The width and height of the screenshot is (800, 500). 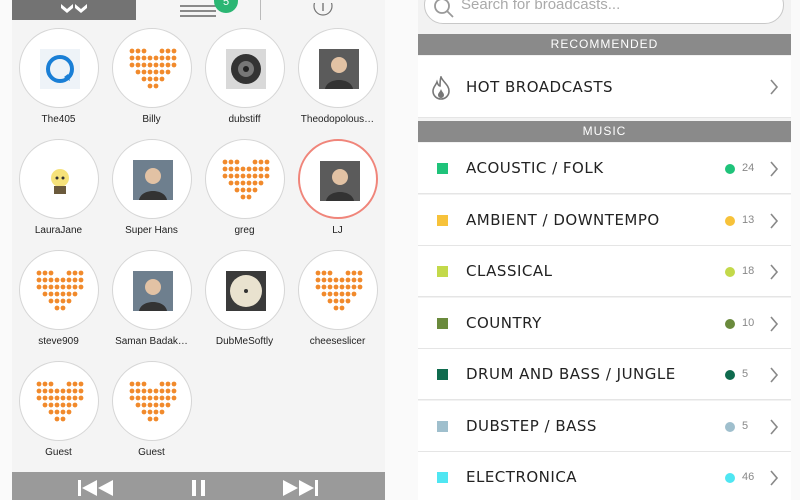 What do you see at coordinates (604, 220) in the screenshot?
I see `genre-row: AMBIENT / DOWNTEMPO 13` at bounding box center [604, 220].